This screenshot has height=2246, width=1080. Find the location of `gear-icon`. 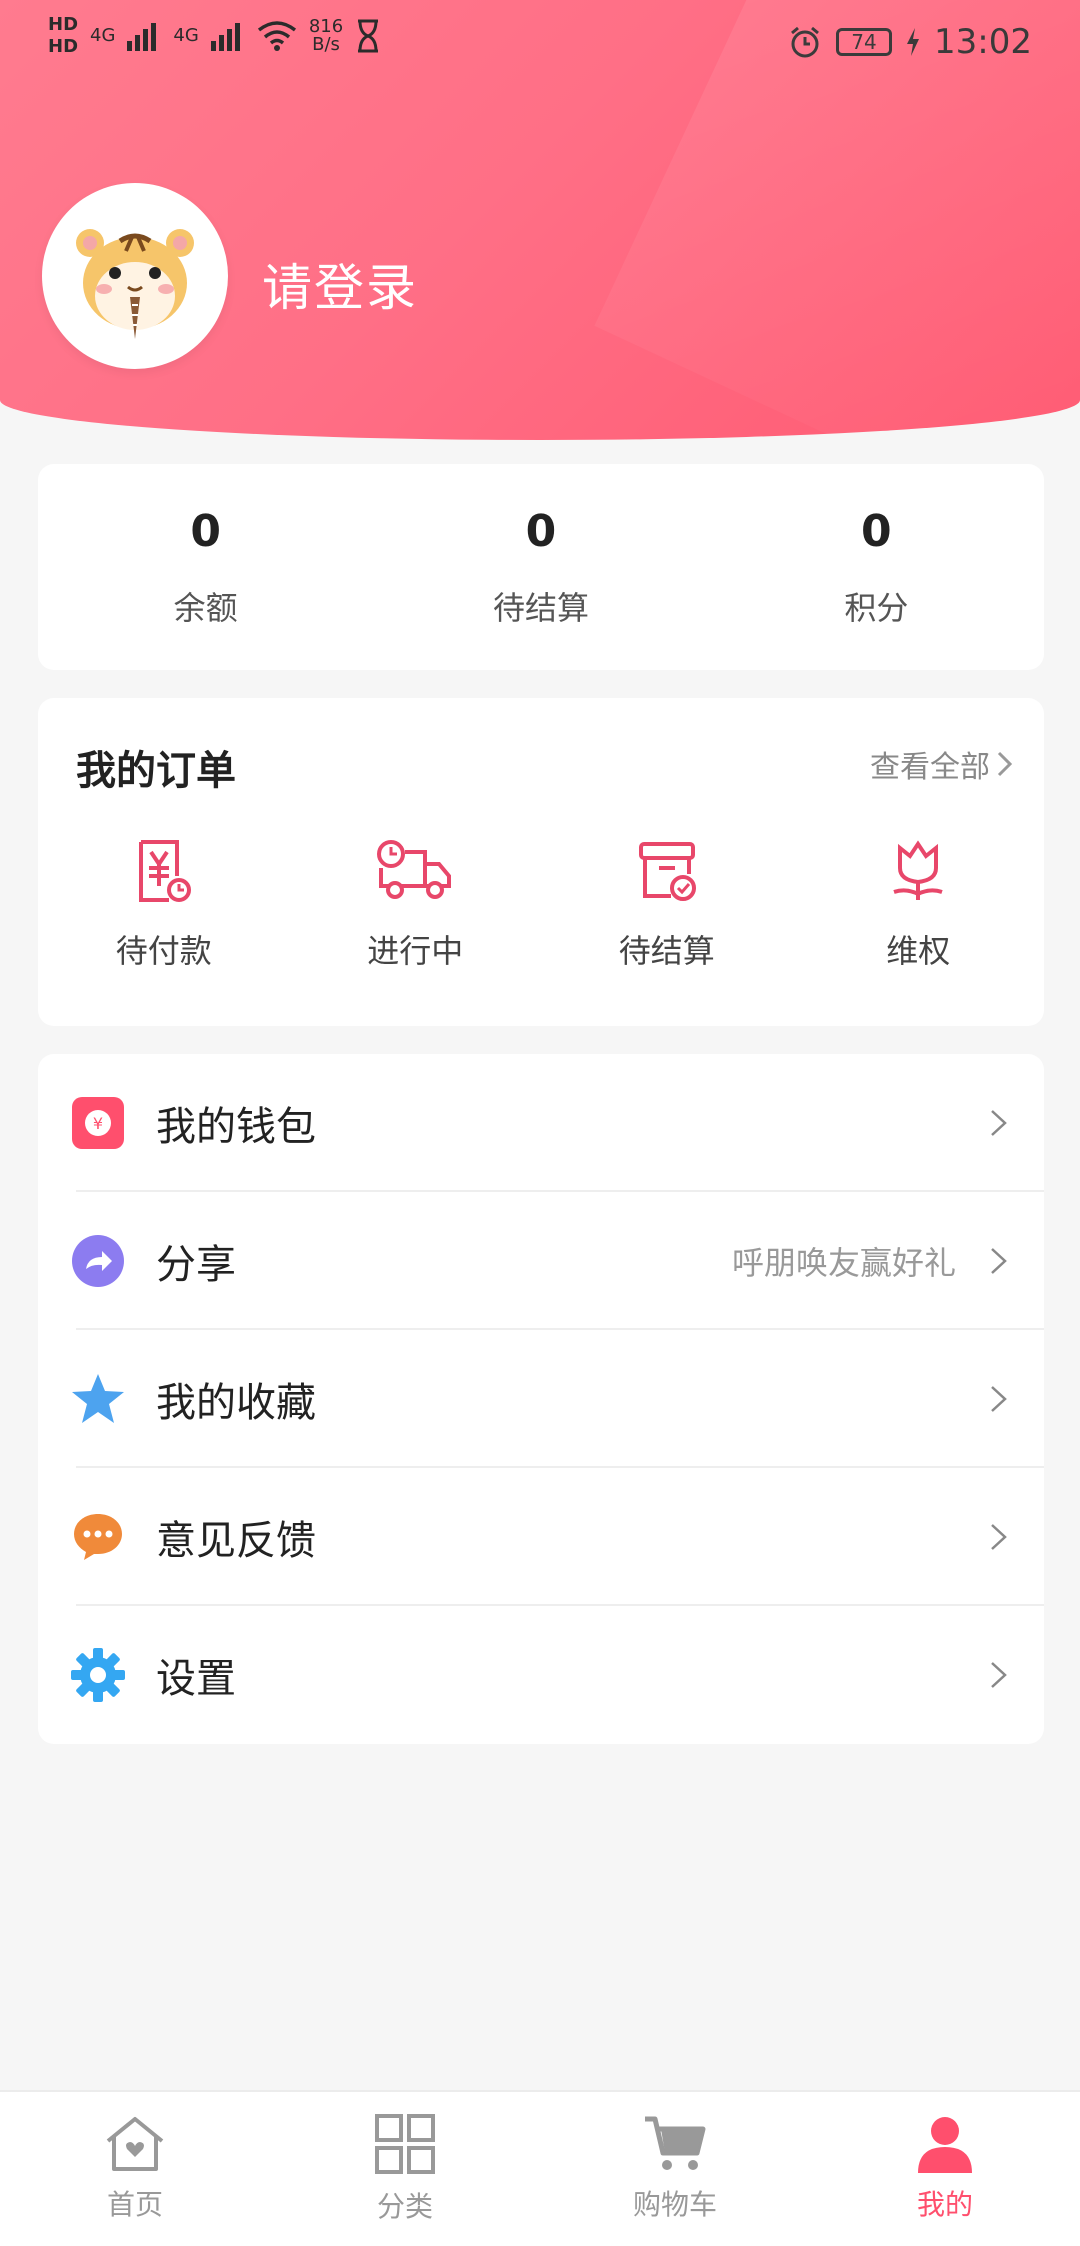

gear-icon is located at coordinates (98, 1675).